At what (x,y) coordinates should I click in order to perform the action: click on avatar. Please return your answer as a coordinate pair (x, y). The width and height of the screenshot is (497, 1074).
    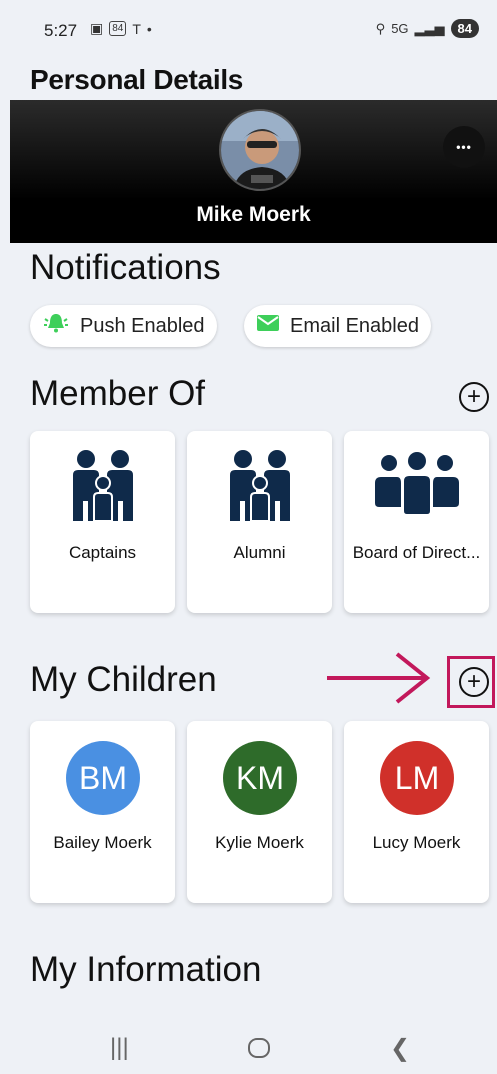
    Looking at the image, I should click on (260, 150).